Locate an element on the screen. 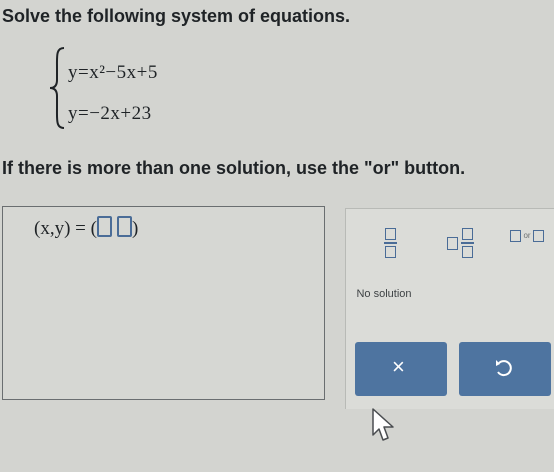 The height and width of the screenshot is (472, 554). fraction-icon is located at coordinates (390, 243).